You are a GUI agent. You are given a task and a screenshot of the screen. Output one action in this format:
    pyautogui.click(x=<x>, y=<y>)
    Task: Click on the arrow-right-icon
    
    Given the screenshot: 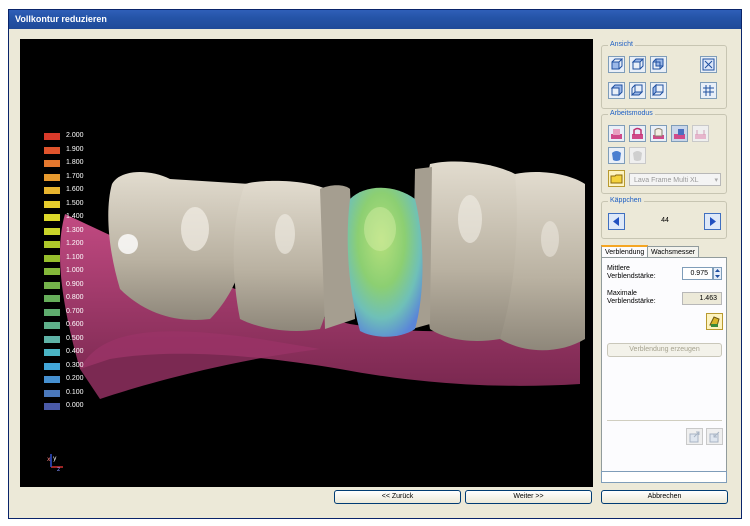 What is the action you would take?
    pyautogui.click(x=713, y=221)
    